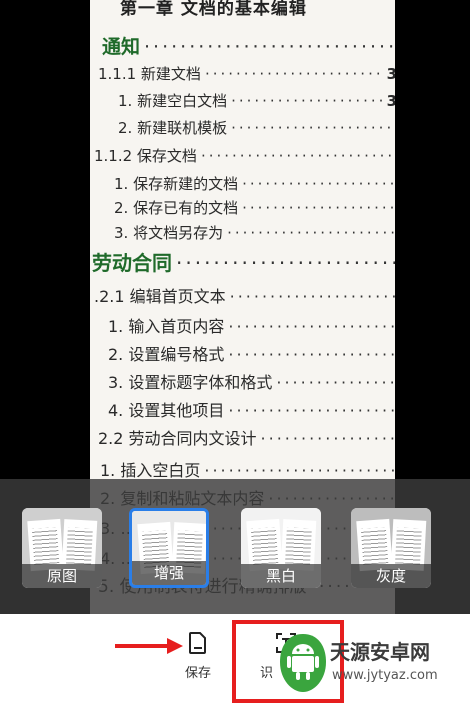 Image resolution: width=470 pixels, height=707 pixels. Describe the element at coordinates (166, 326) in the screenshot. I see `toc-entry-label: 1. 输入首页内容` at that location.